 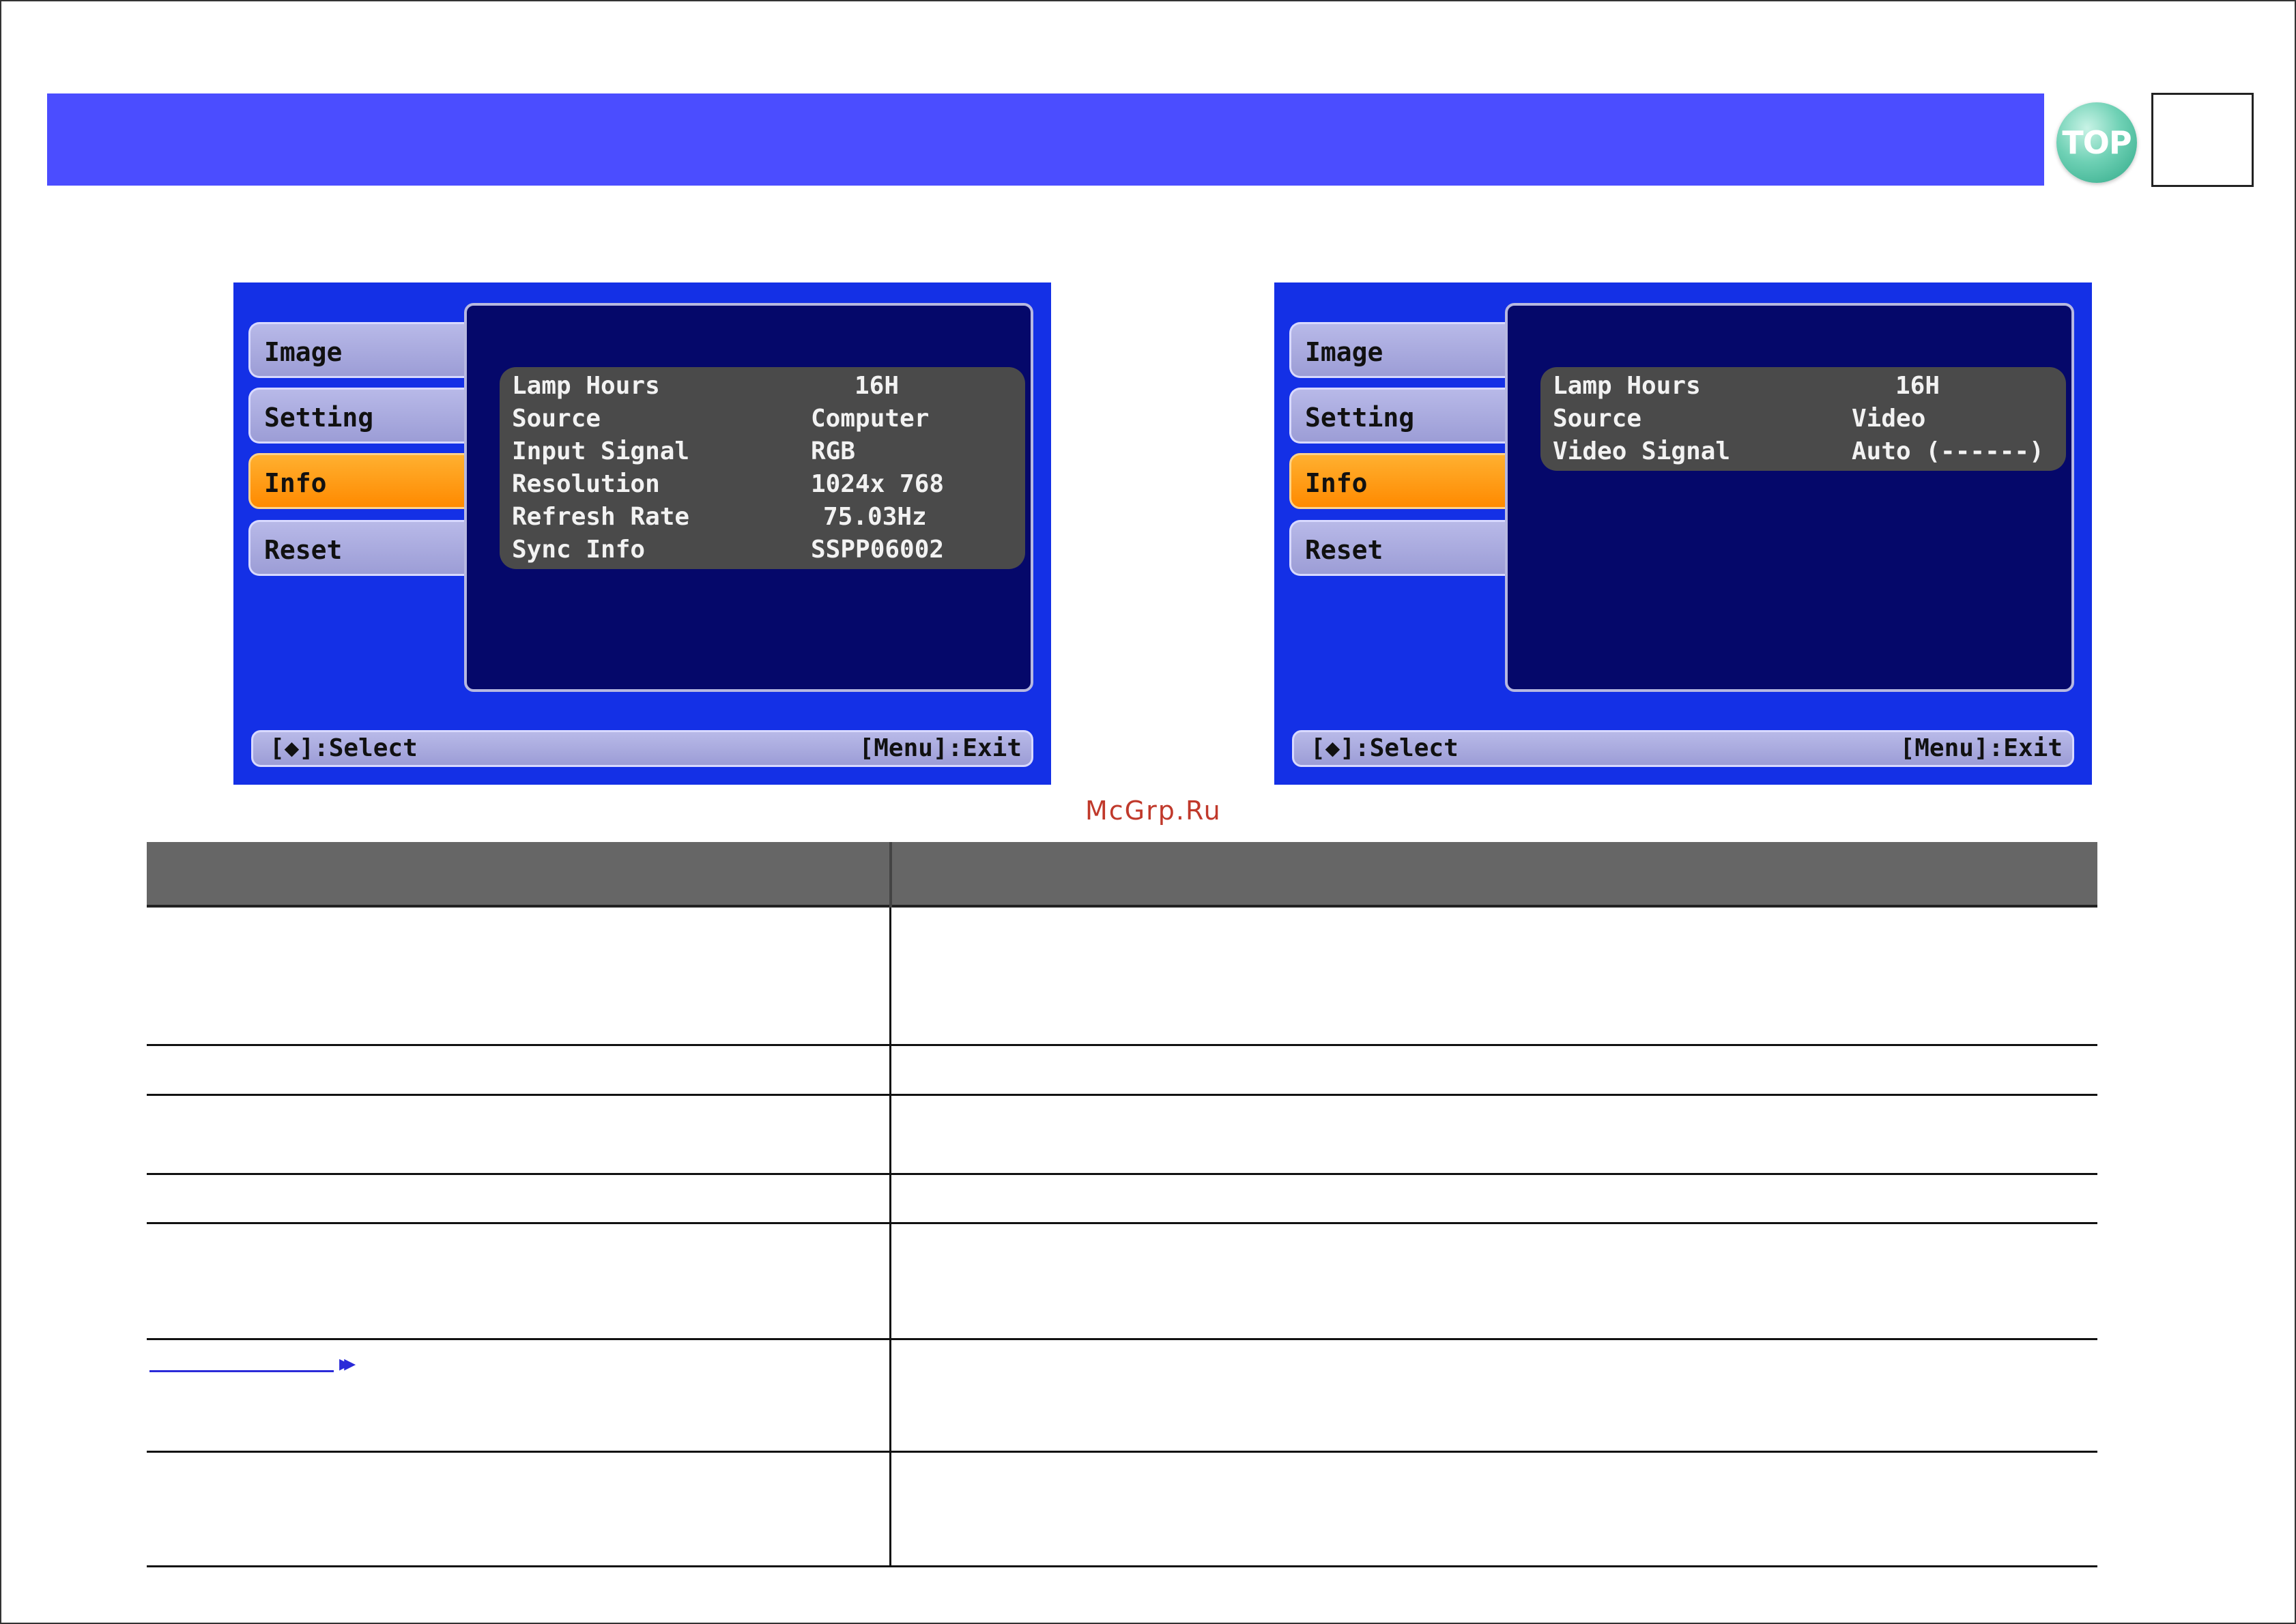 What do you see at coordinates (579, 550) in the screenshot?
I see `info-key: Sync Info` at bounding box center [579, 550].